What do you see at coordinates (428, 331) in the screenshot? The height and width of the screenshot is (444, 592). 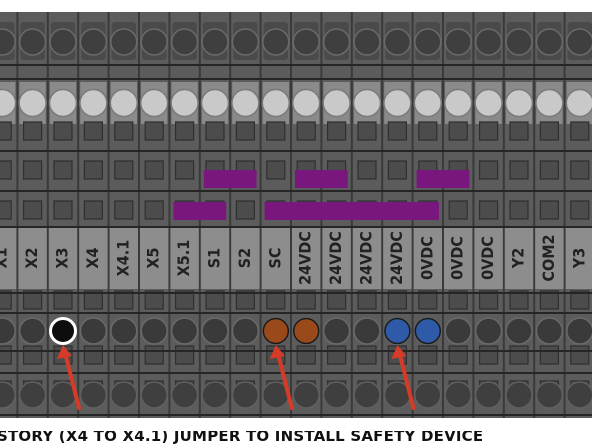 I see `wire-marker-blue` at bounding box center [428, 331].